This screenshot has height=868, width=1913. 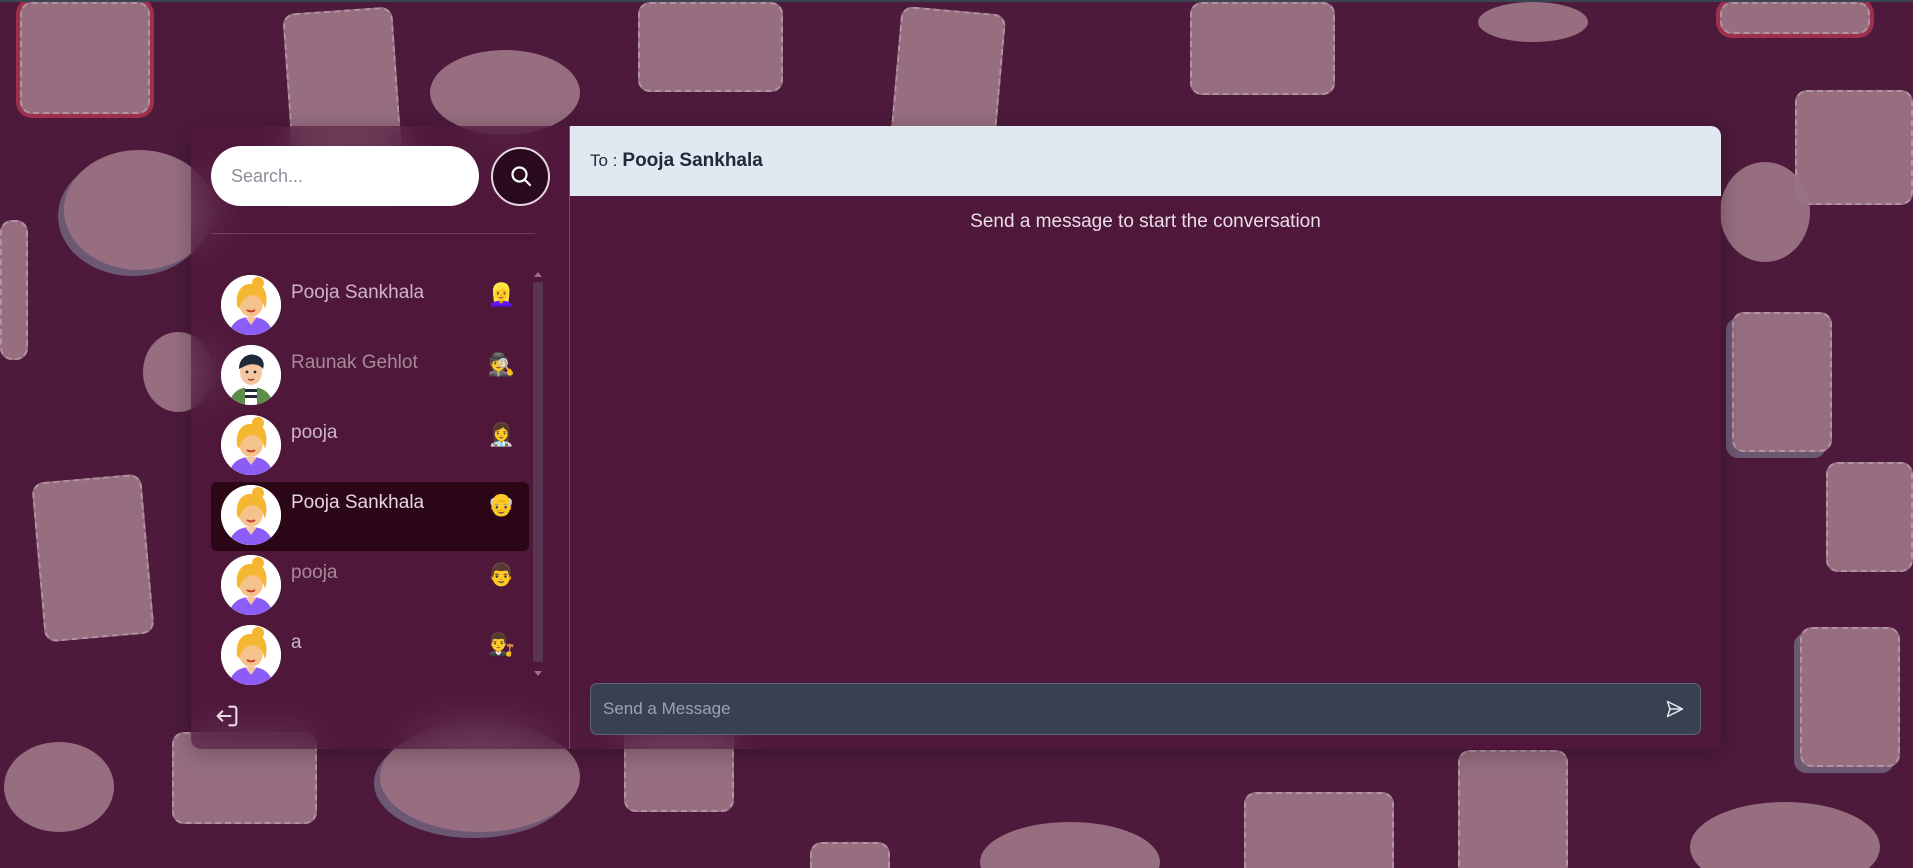 What do you see at coordinates (373, 233) in the screenshot?
I see `sidebar-divider` at bounding box center [373, 233].